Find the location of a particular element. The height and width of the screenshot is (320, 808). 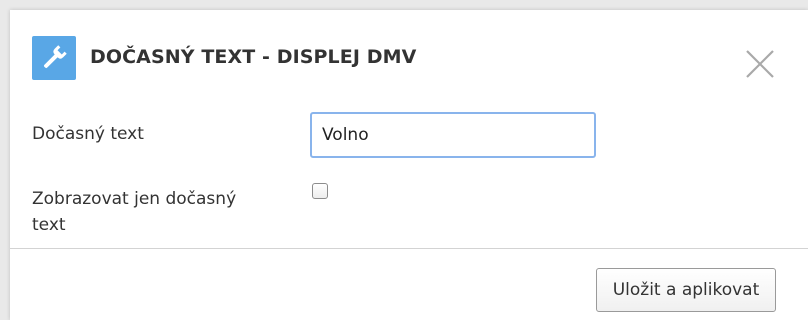

only-temp-text-label: Zobrazovat jen dočasný text is located at coordinates (134, 212).